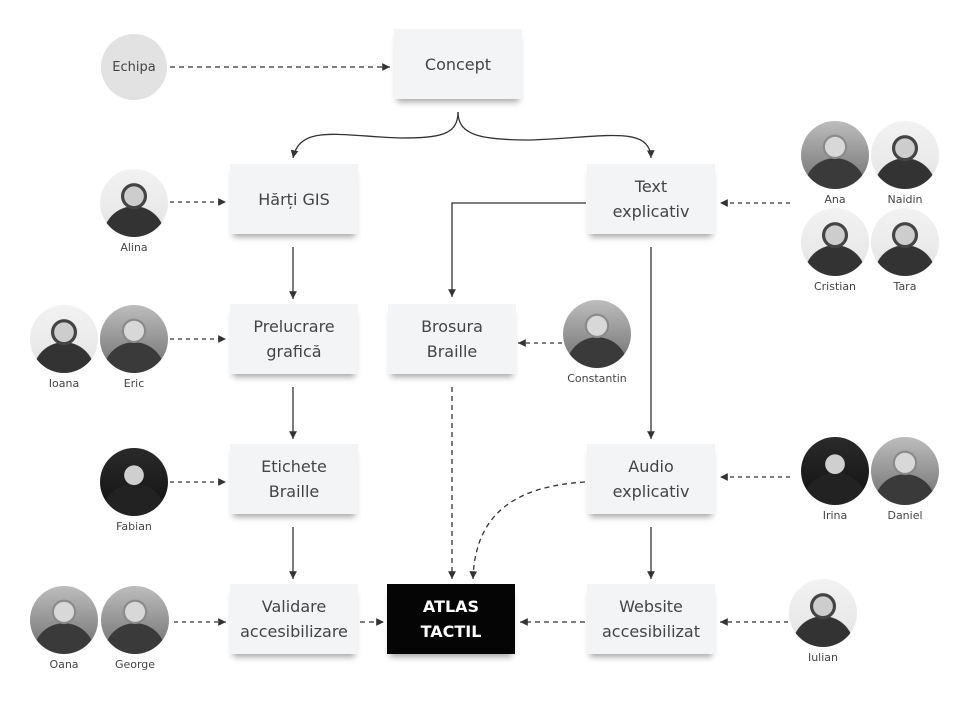 The height and width of the screenshot is (708, 963). I want to click on person-name: Ioana, so click(64, 383).